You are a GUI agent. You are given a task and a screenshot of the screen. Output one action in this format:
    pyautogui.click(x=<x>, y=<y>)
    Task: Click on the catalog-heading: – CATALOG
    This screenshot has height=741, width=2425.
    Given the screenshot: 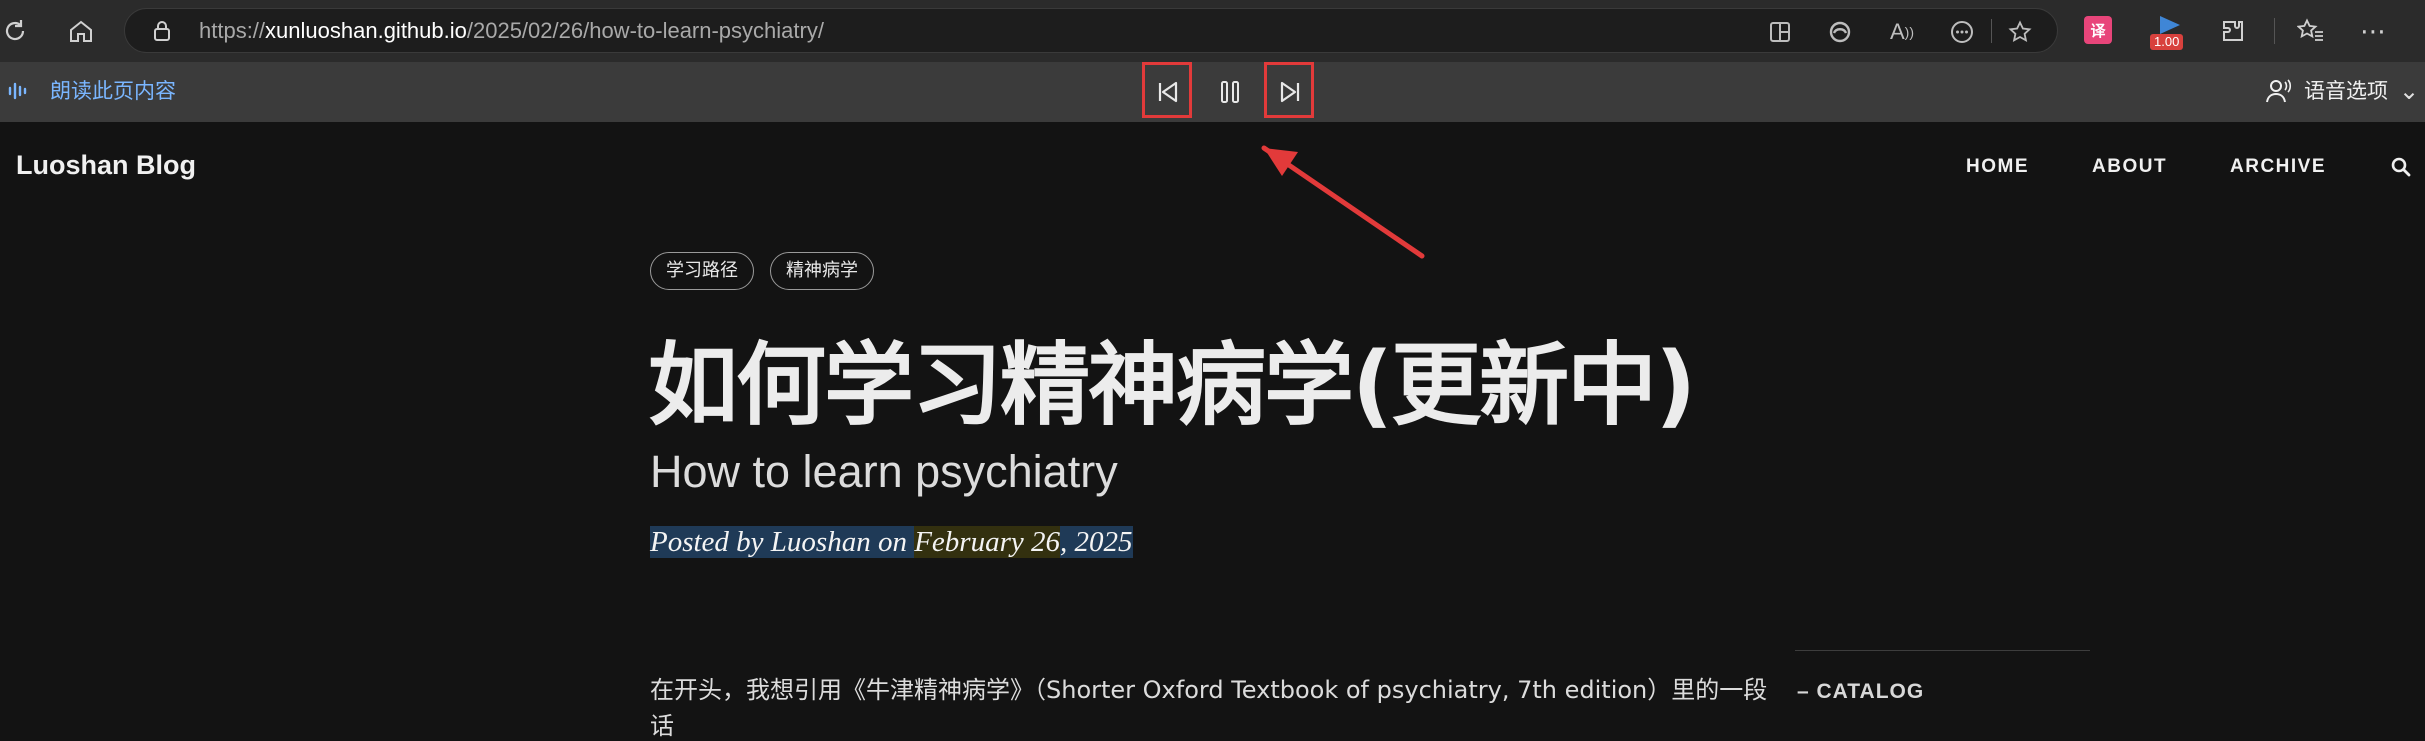 What is the action you would take?
    pyautogui.click(x=1860, y=692)
    